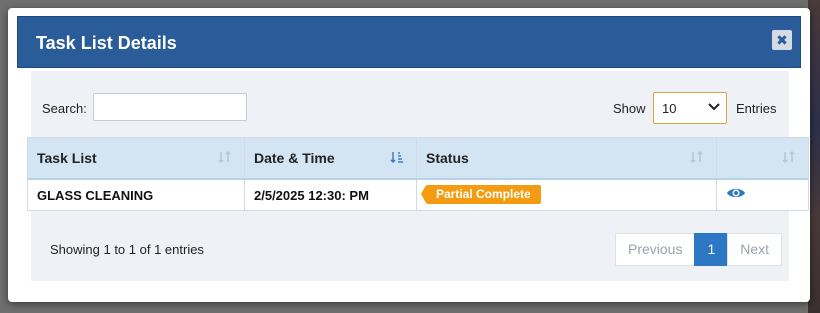 The width and height of the screenshot is (820, 313). I want to click on entries-select-value: 10, so click(669, 108).